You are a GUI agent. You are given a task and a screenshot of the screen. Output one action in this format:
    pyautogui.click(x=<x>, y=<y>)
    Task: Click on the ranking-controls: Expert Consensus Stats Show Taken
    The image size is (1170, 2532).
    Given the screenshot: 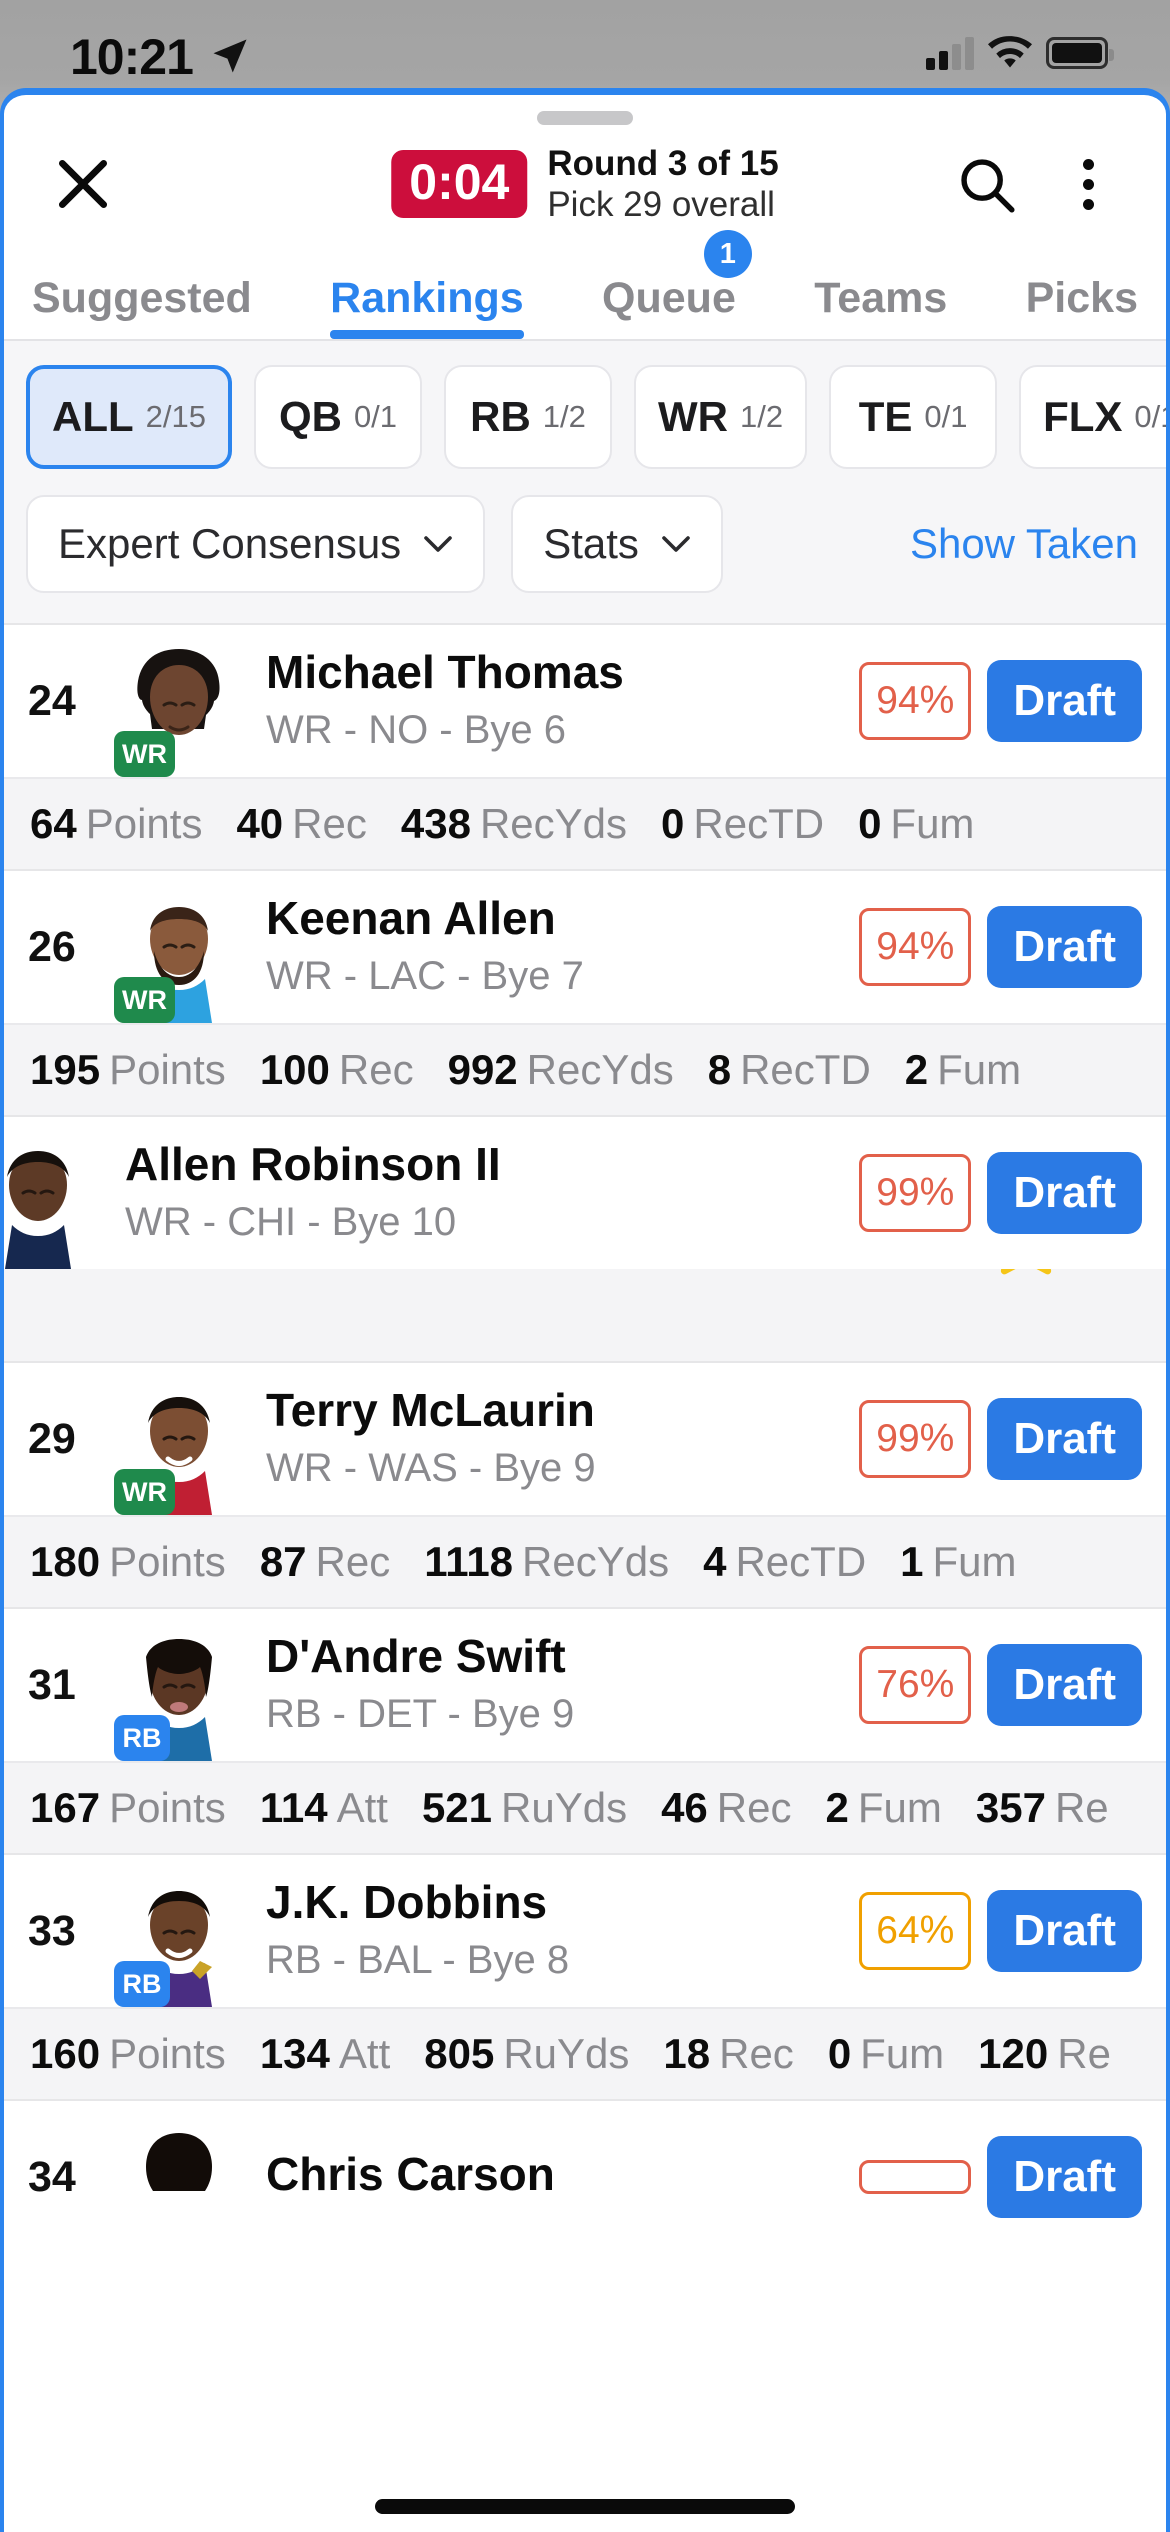 What is the action you would take?
    pyautogui.click(x=585, y=551)
    